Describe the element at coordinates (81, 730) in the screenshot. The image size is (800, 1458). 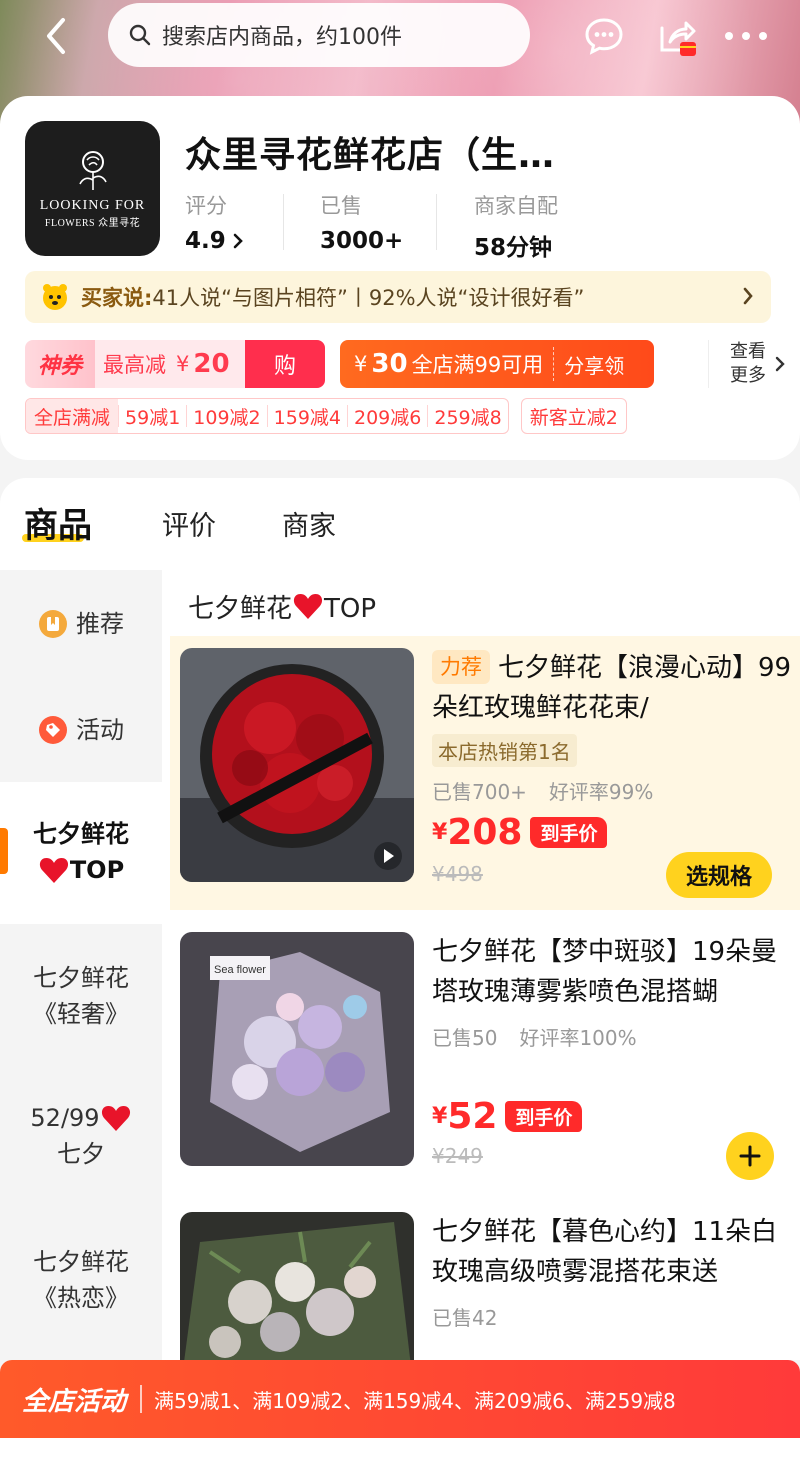
I see `category-activity: 活动` at that location.